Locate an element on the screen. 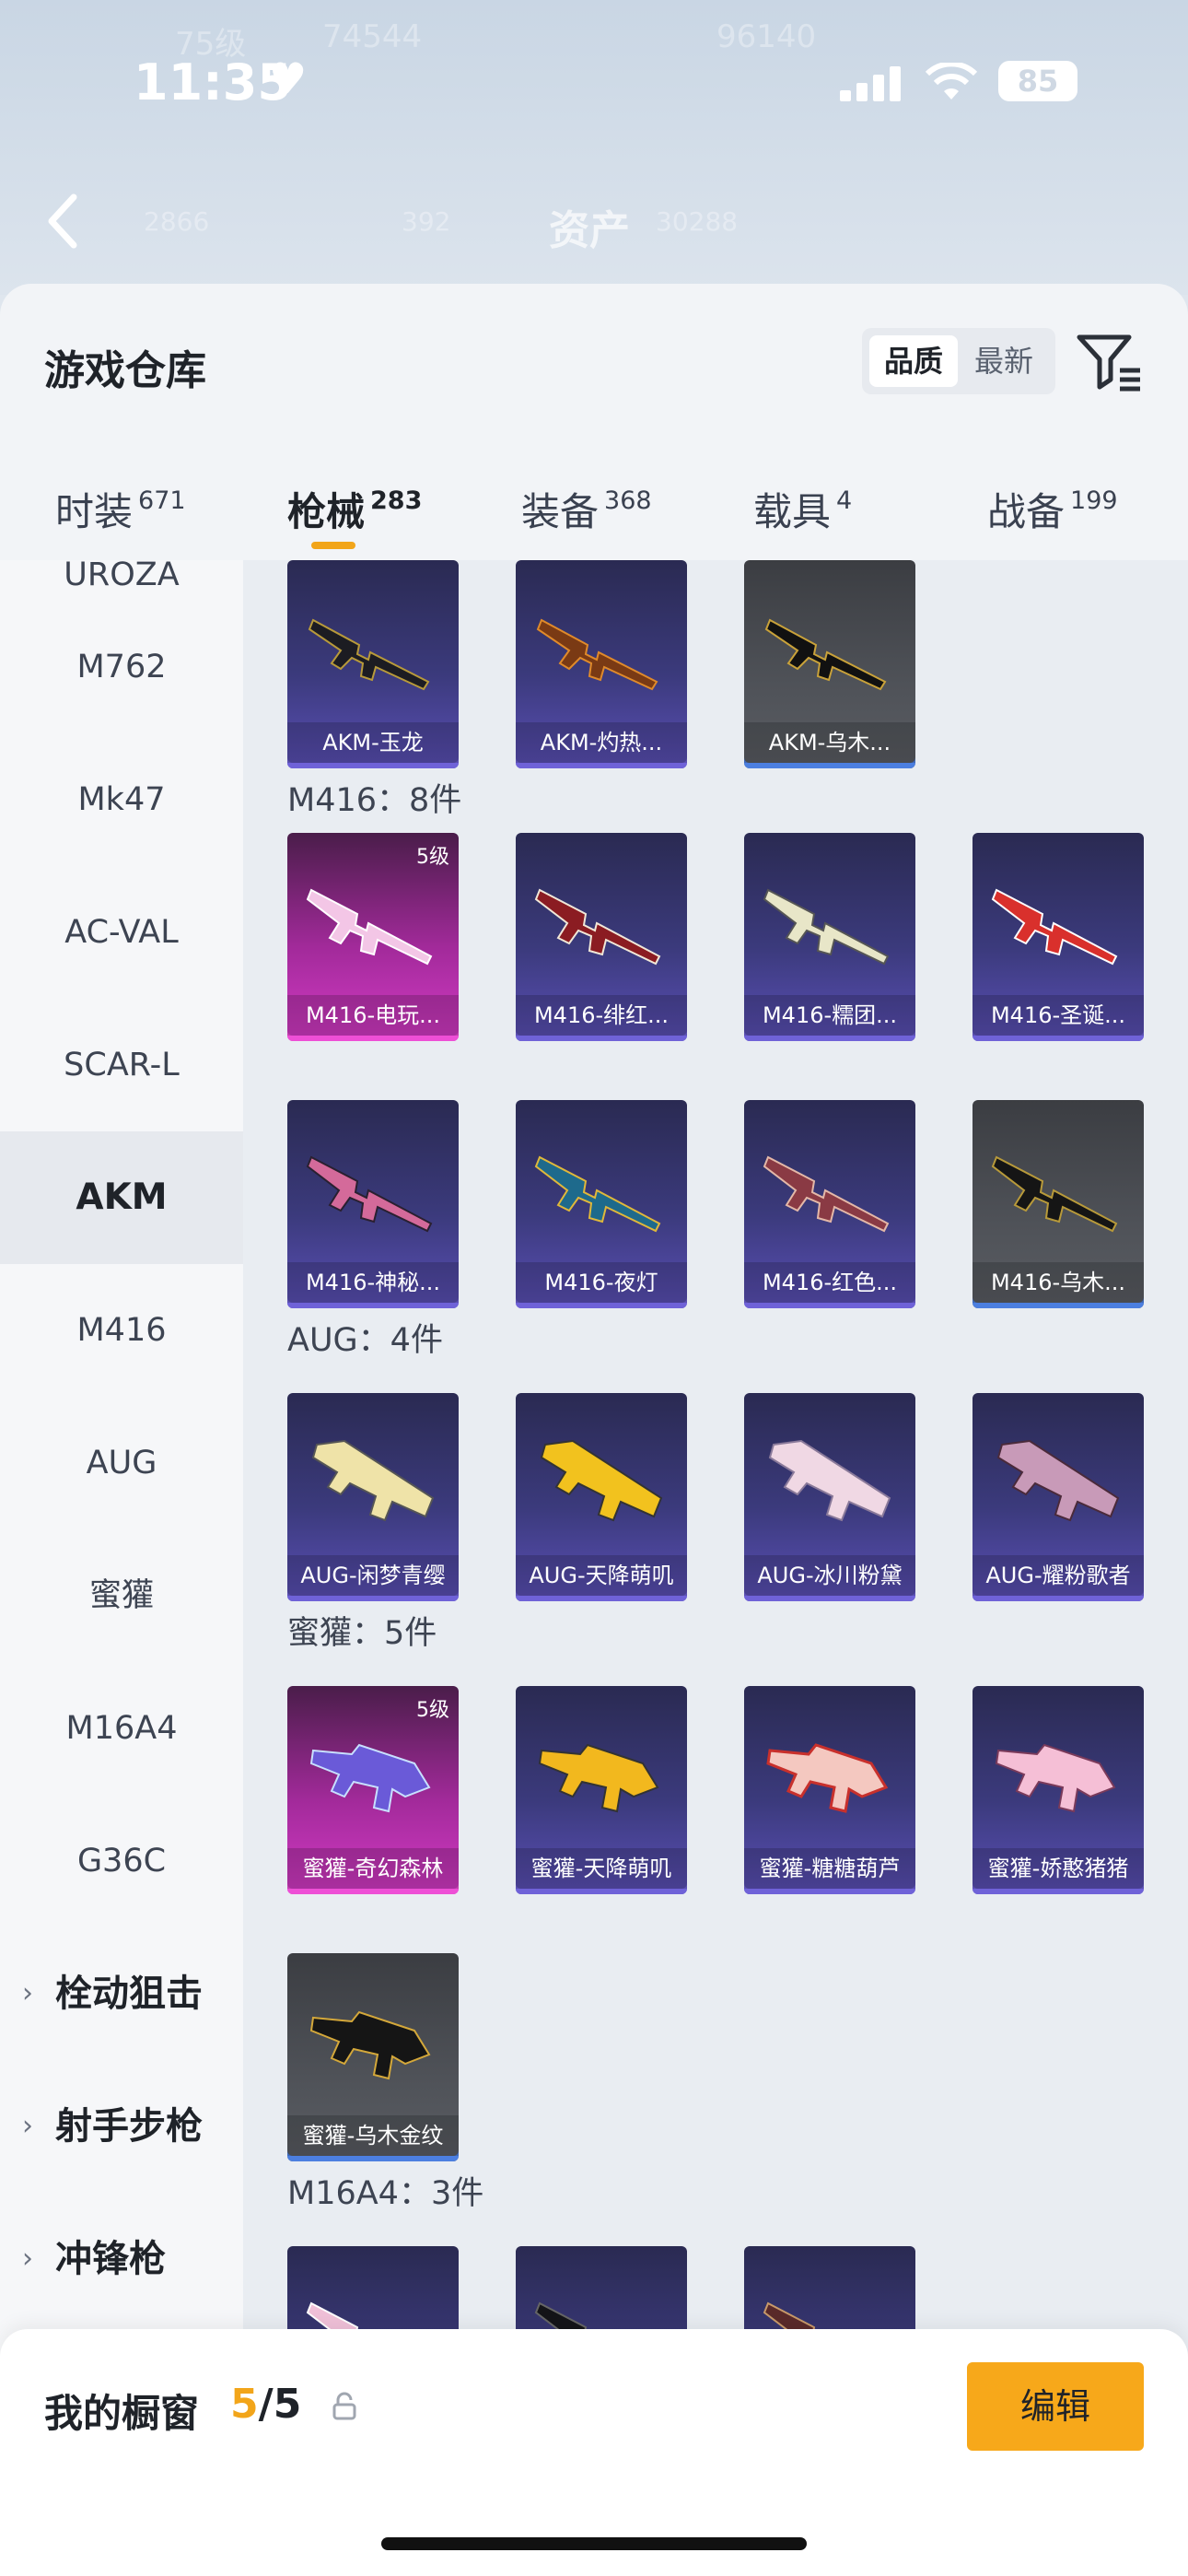 The height and width of the screenshot is (2576, 1188). skin-card: 蜜獾-糖糖葫芦 is located at coordinates (829, 1790).